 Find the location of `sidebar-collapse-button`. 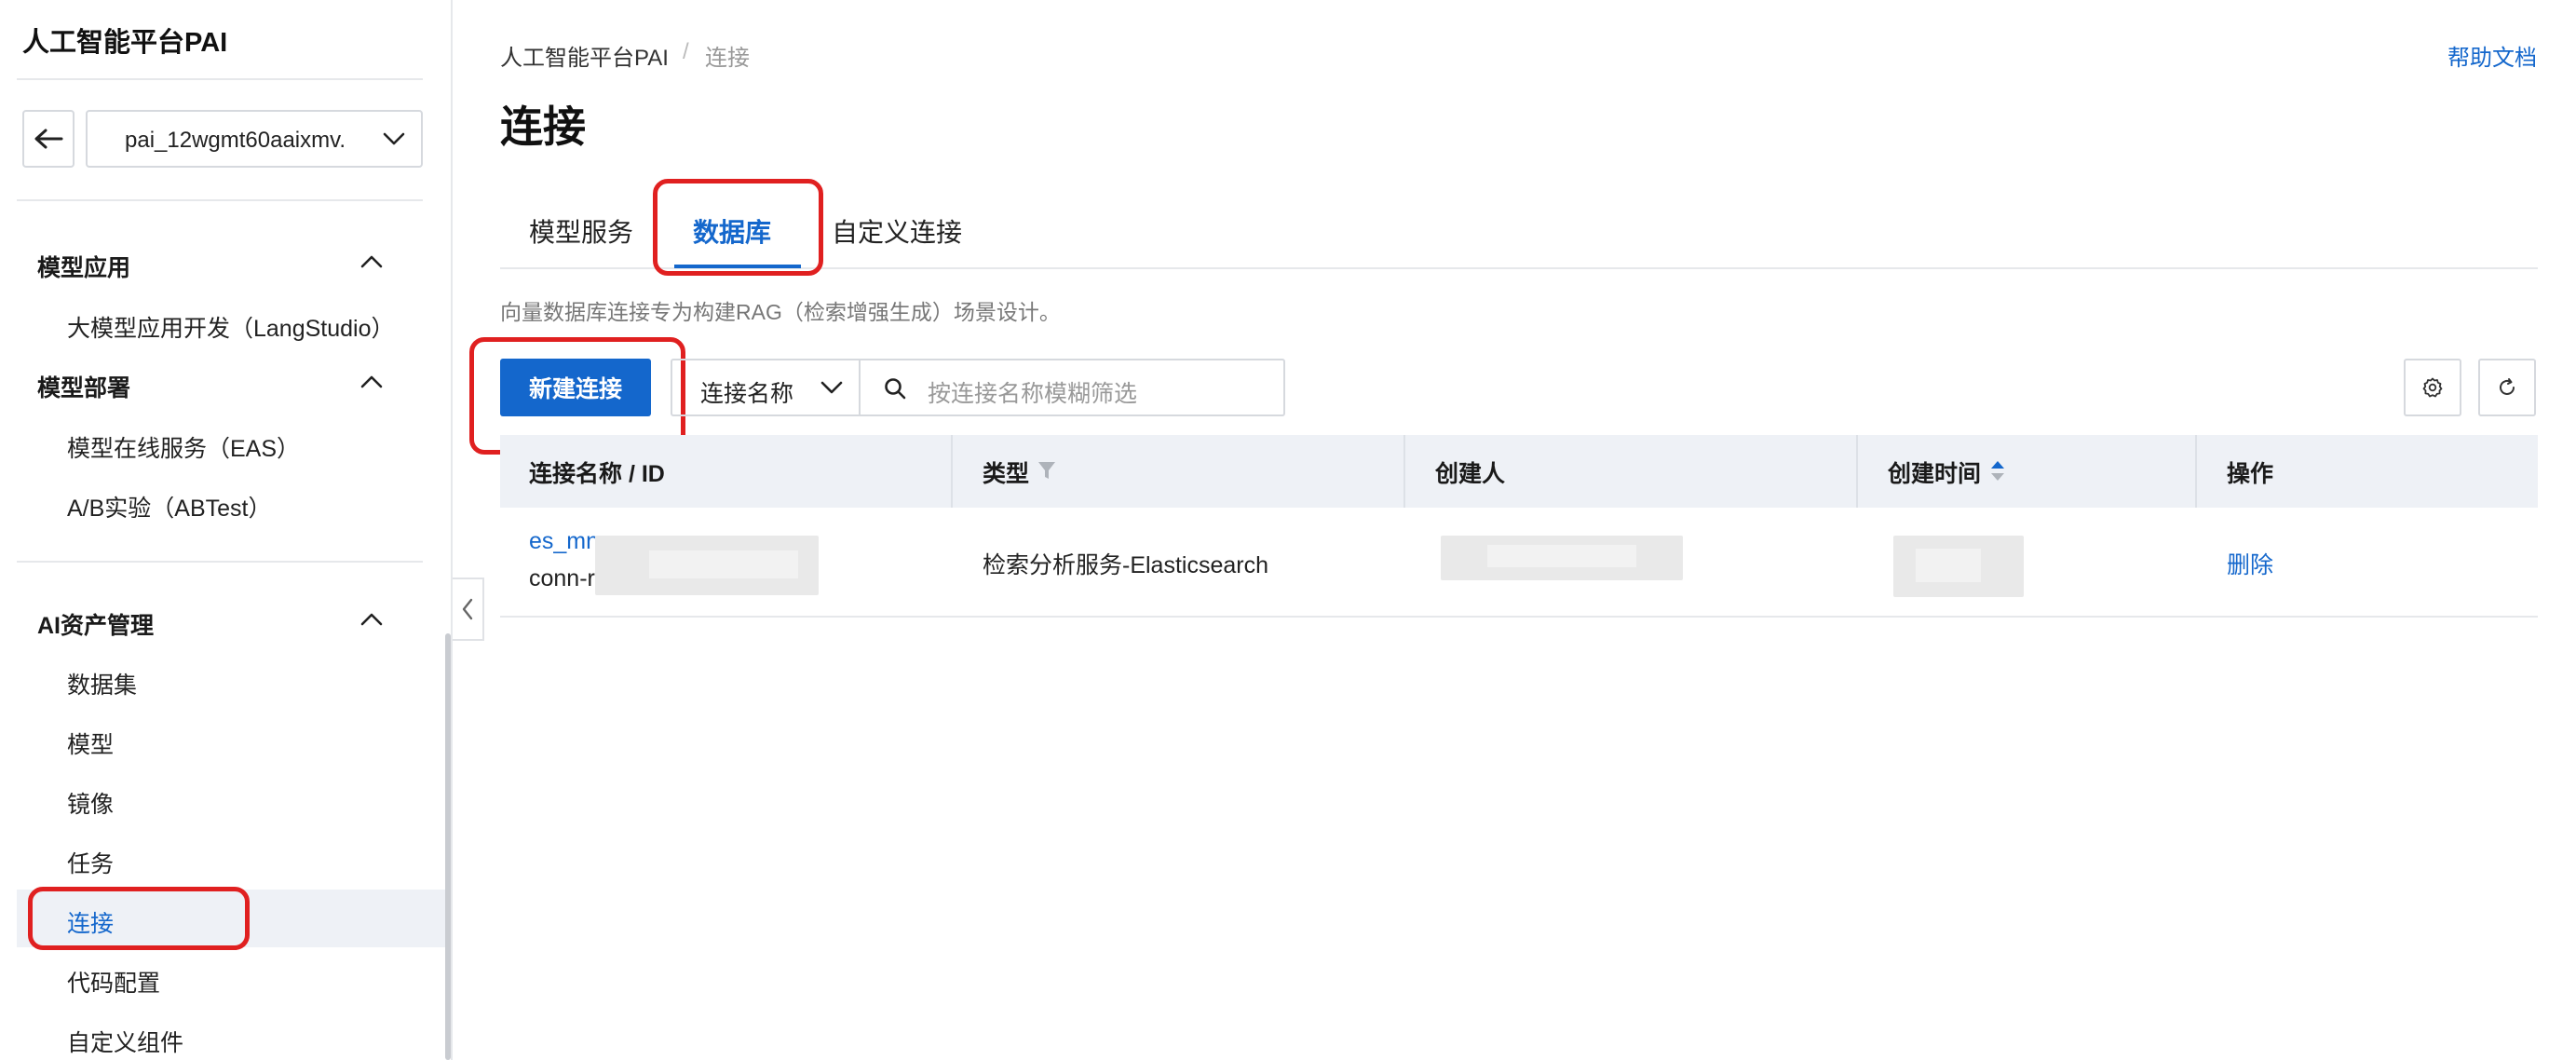

sidebar-collapse-button is located at coordinates (468, 609).